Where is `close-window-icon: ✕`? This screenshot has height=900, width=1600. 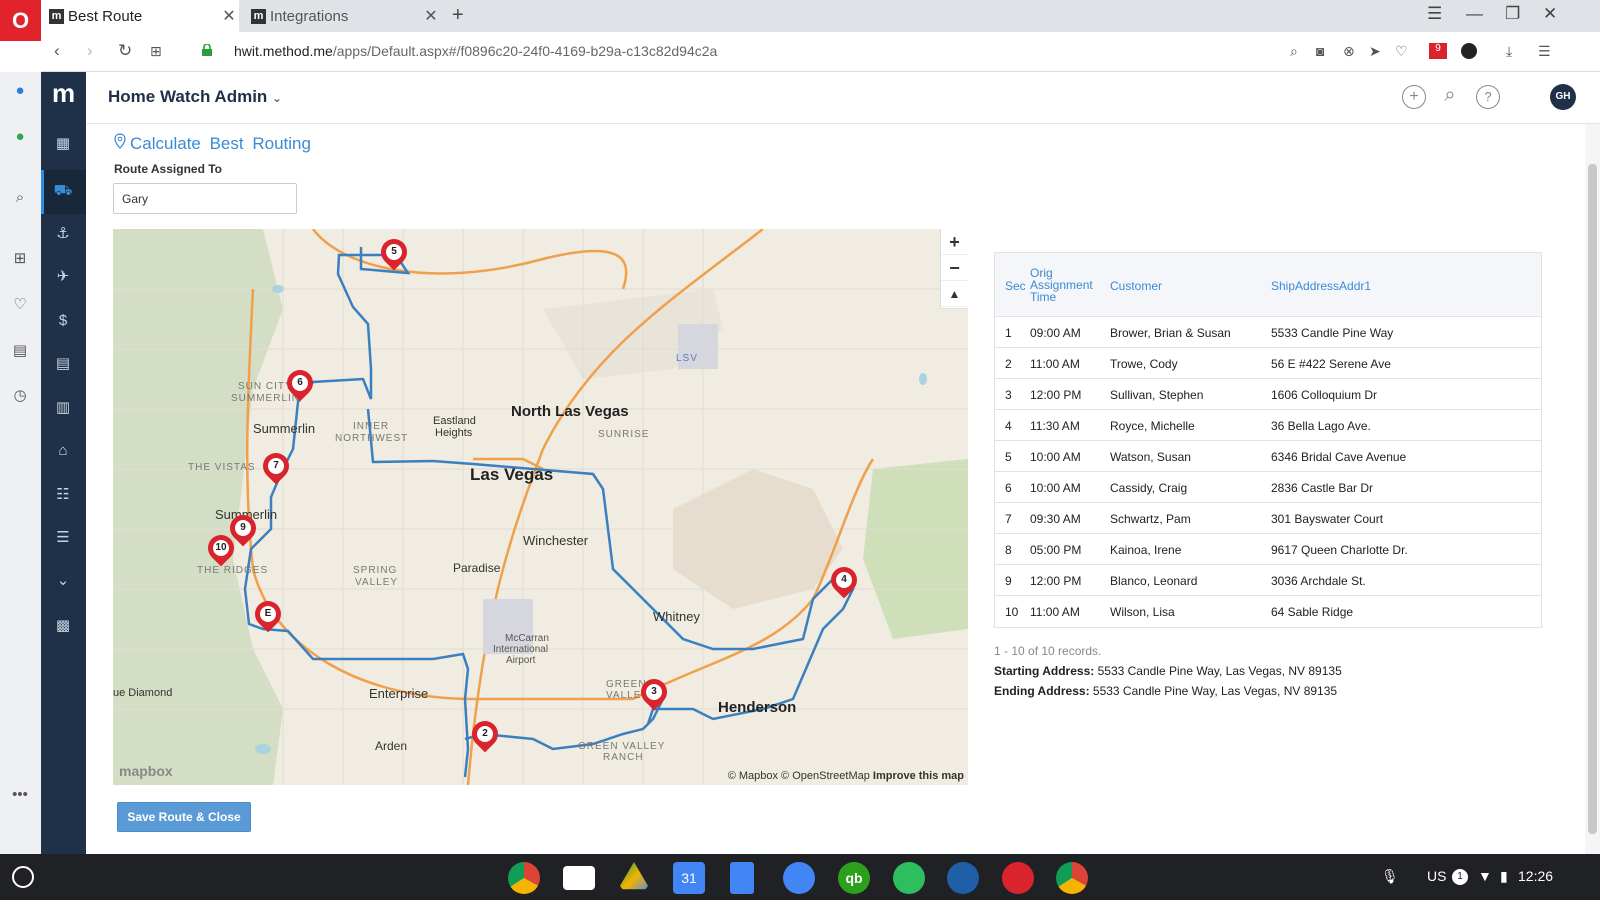
close-window-icon: ✕ is located at coordinates (1550, 14).